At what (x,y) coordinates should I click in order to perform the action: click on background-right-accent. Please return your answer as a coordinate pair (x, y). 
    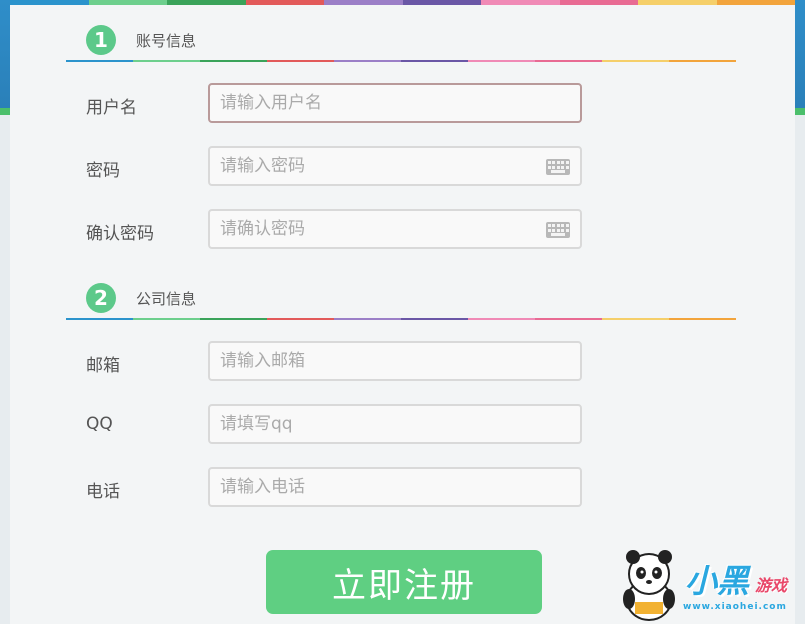
    Looking at the image, I should click on (800, 111).